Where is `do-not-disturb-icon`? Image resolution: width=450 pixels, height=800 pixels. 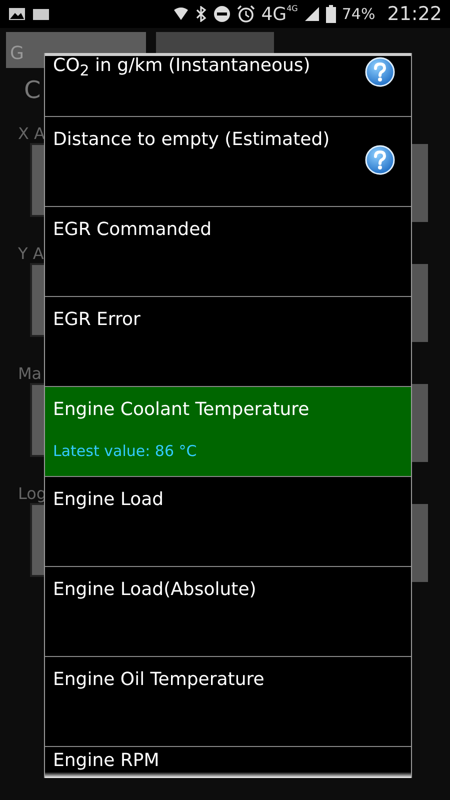
do-not-disturb-icon is located at coordinates (222, 14).